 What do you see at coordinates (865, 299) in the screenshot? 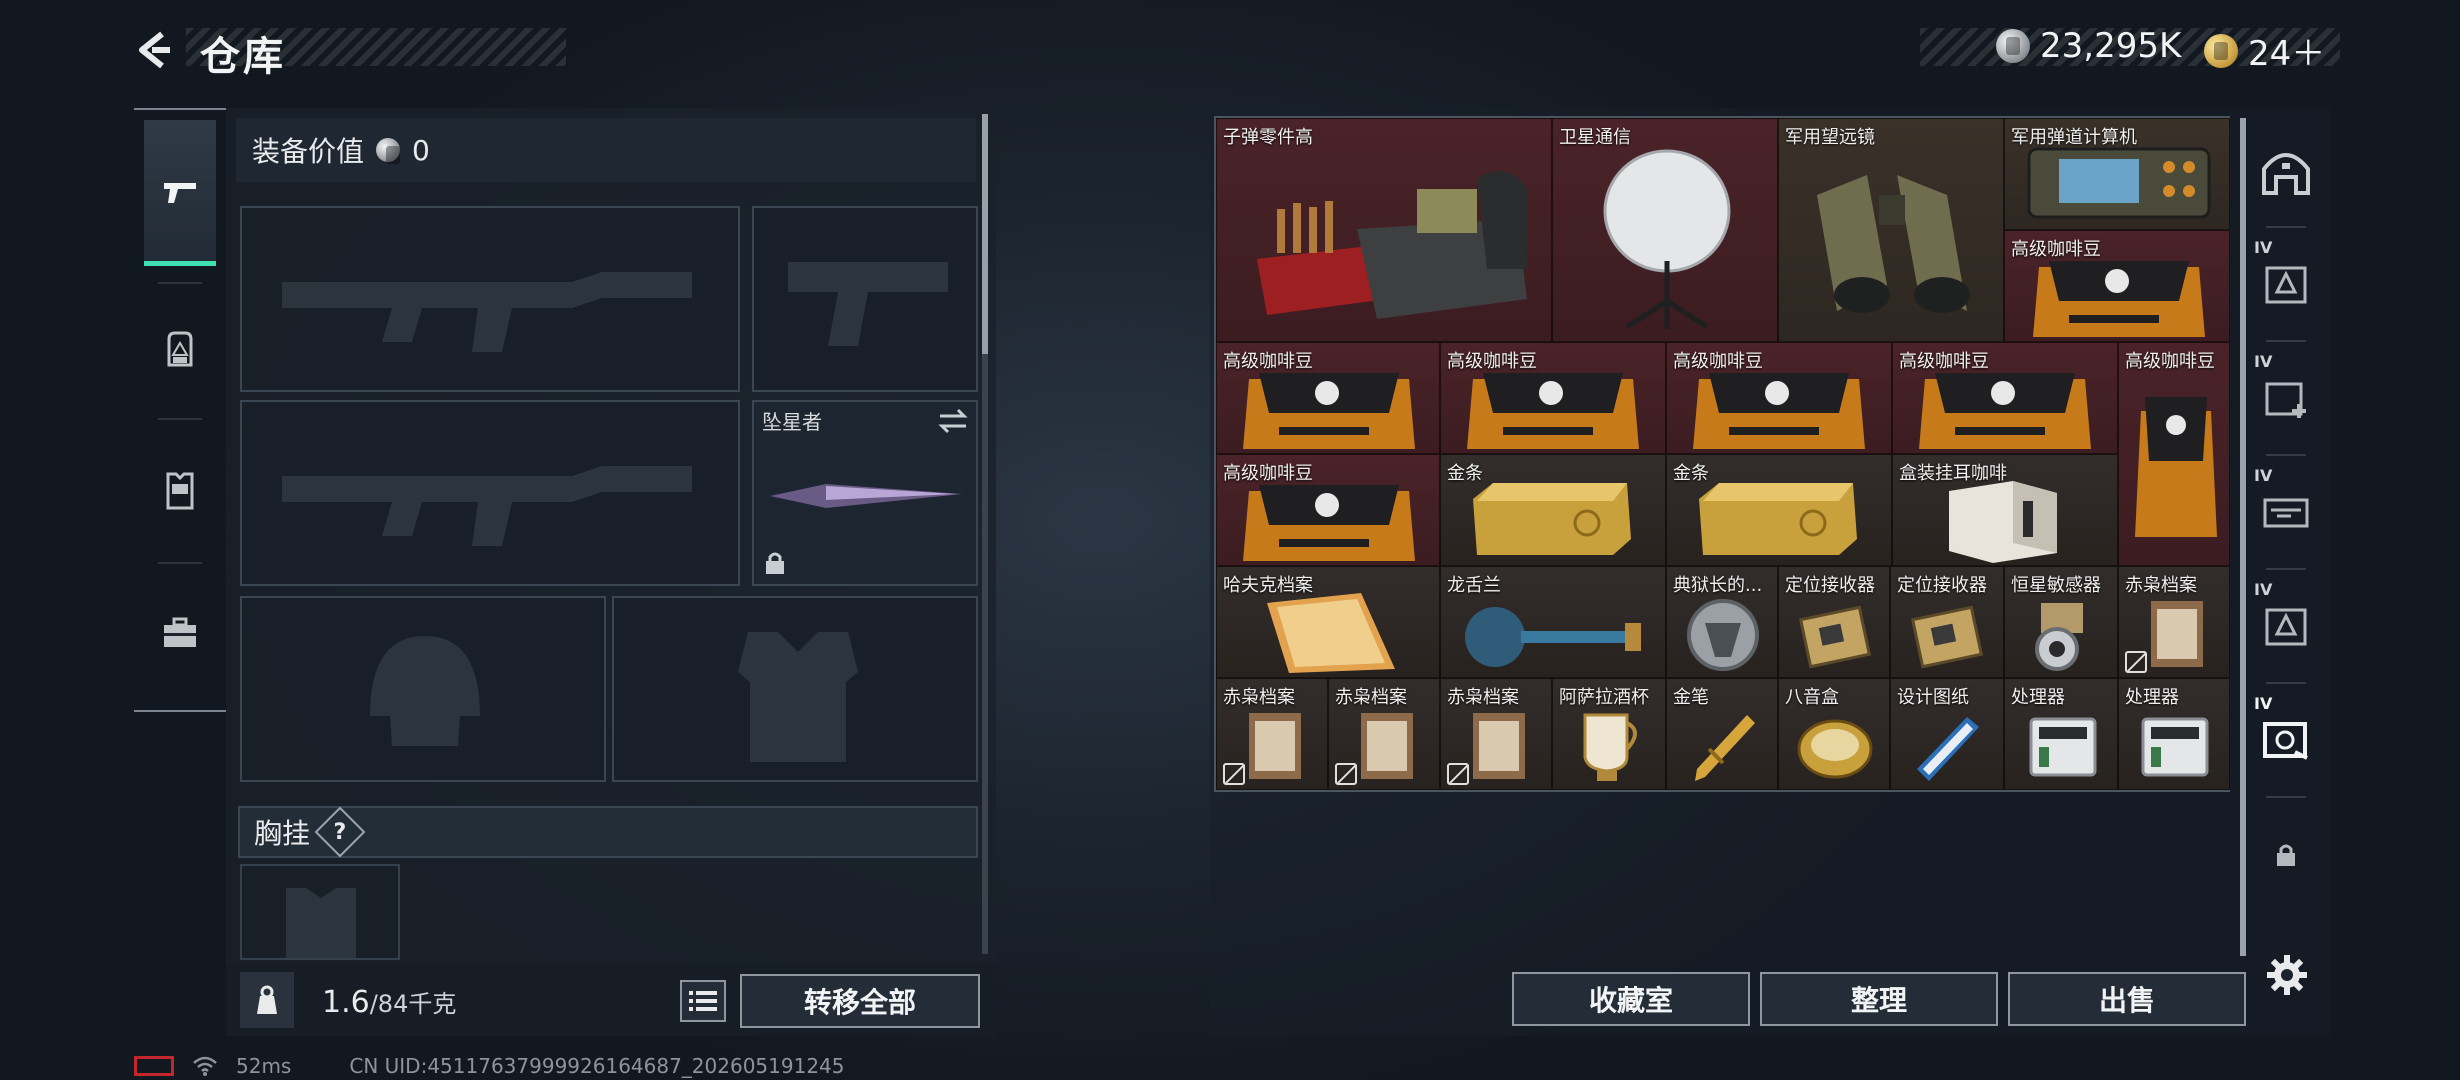
I see `sidearm-slot` at bounding box center [865, 299].